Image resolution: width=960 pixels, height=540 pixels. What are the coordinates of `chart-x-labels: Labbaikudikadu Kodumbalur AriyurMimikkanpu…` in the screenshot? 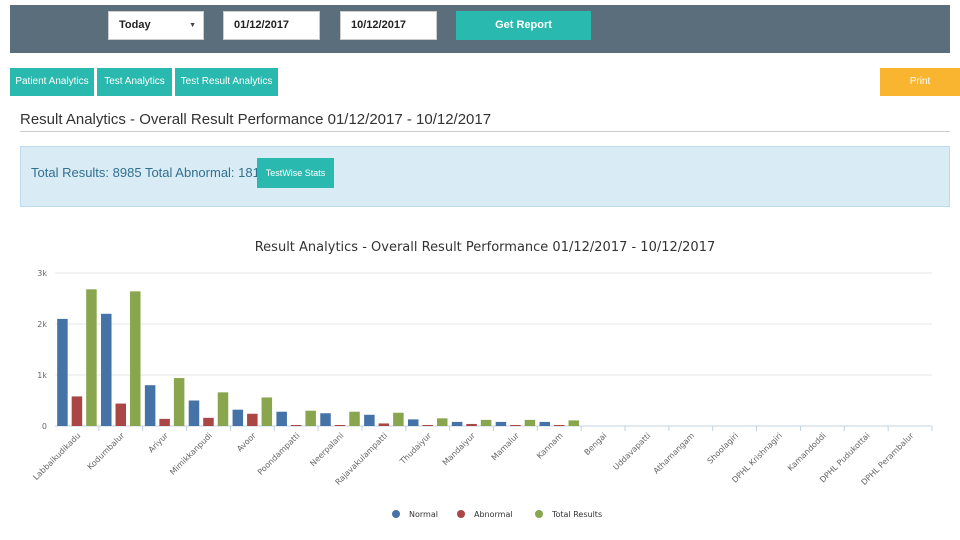 It's located at (482, 456).